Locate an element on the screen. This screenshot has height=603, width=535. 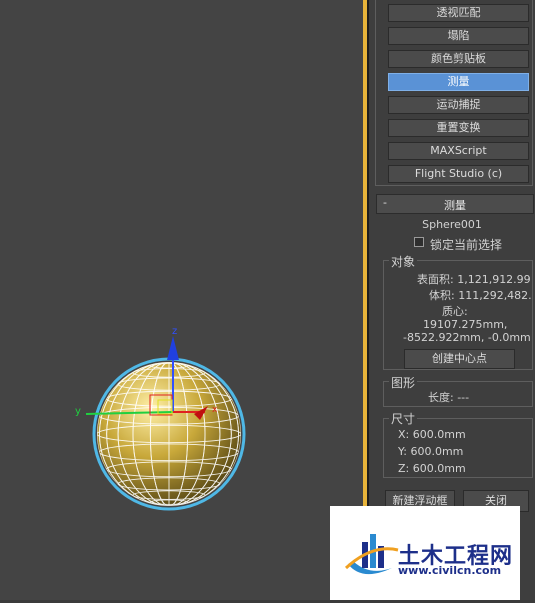
sphere-object is located at coordinates (169, 434).